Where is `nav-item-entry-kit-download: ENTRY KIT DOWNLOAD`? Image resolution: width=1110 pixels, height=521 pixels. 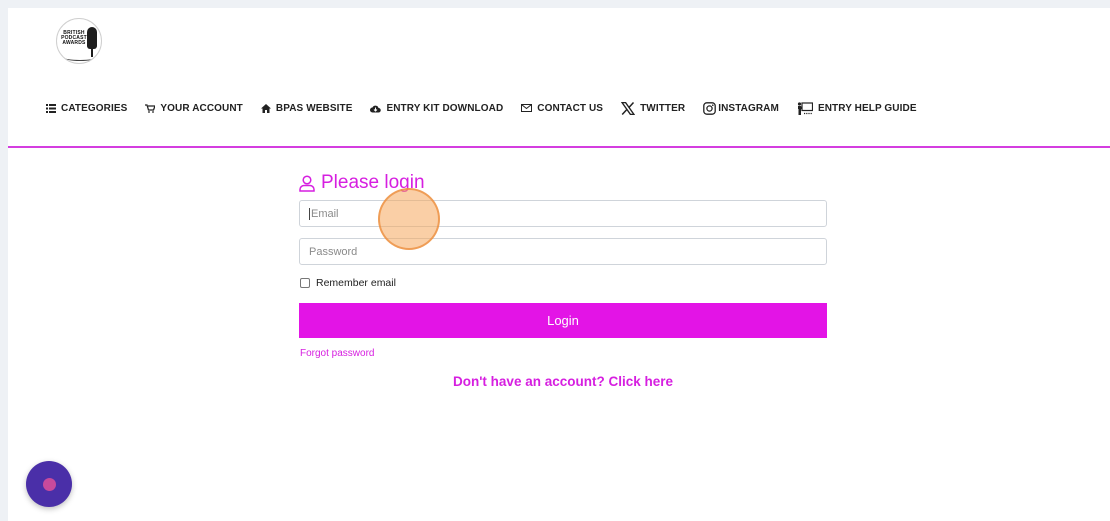 nav-item-entry-kit-download: ENTRY KIT DOWNLOAD is located at coordinates (436, 108).